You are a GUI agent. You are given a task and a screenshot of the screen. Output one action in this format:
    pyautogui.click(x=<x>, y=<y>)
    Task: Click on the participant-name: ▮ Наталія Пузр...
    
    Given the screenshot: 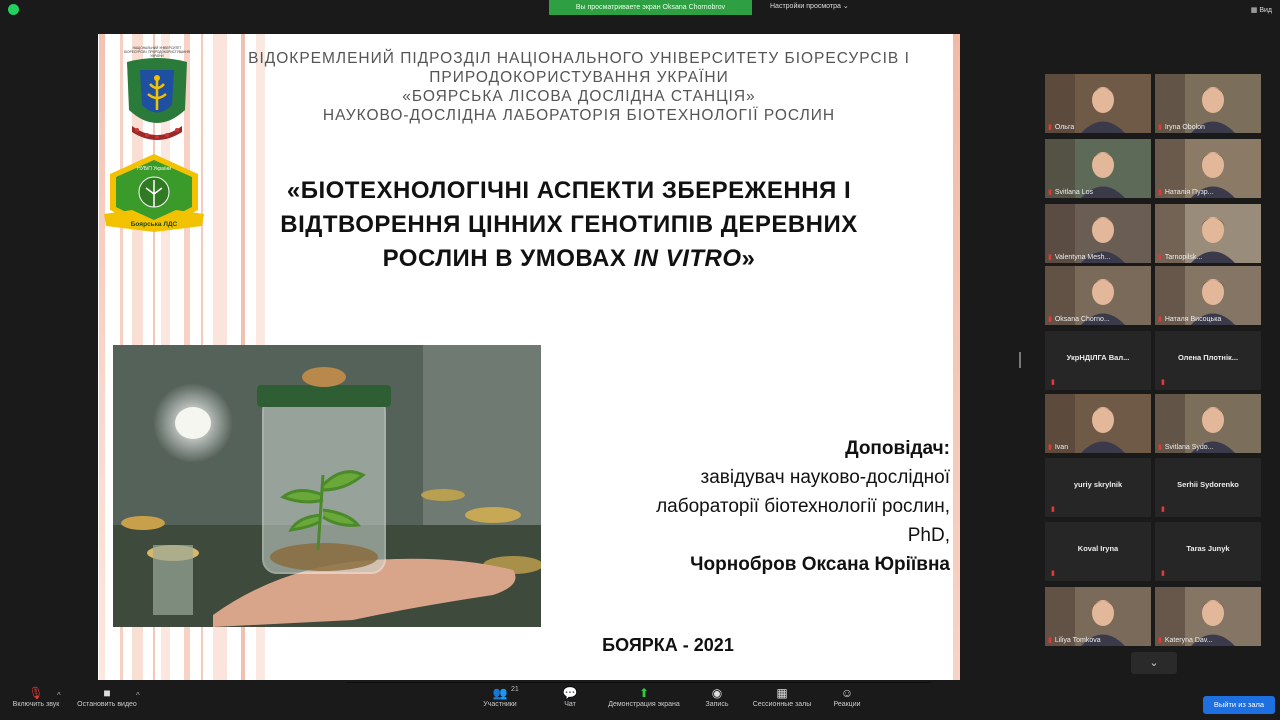 What is the action you would take?
    pyautogui.click(x=1208, y=192)
    